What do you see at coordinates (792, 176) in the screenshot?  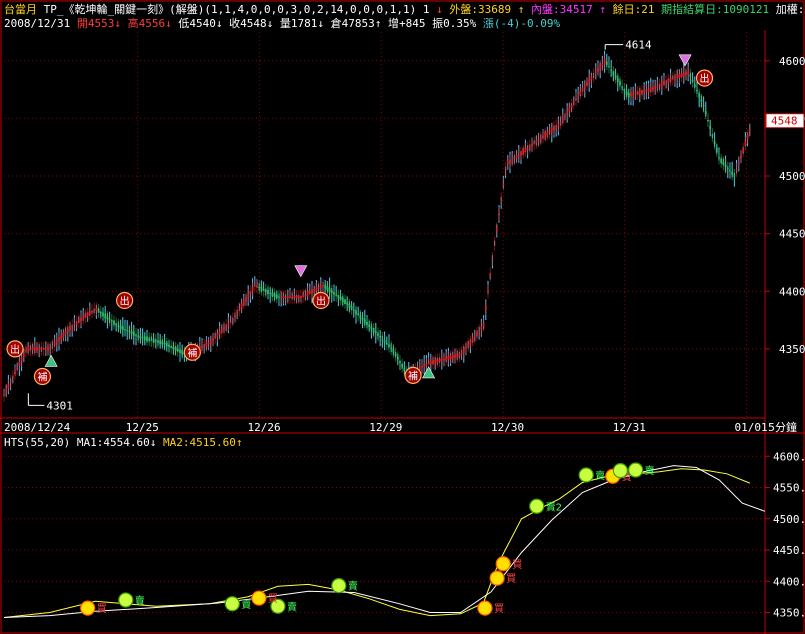 I see `y-tick-label: 4500` at bounding box center [792, 176].